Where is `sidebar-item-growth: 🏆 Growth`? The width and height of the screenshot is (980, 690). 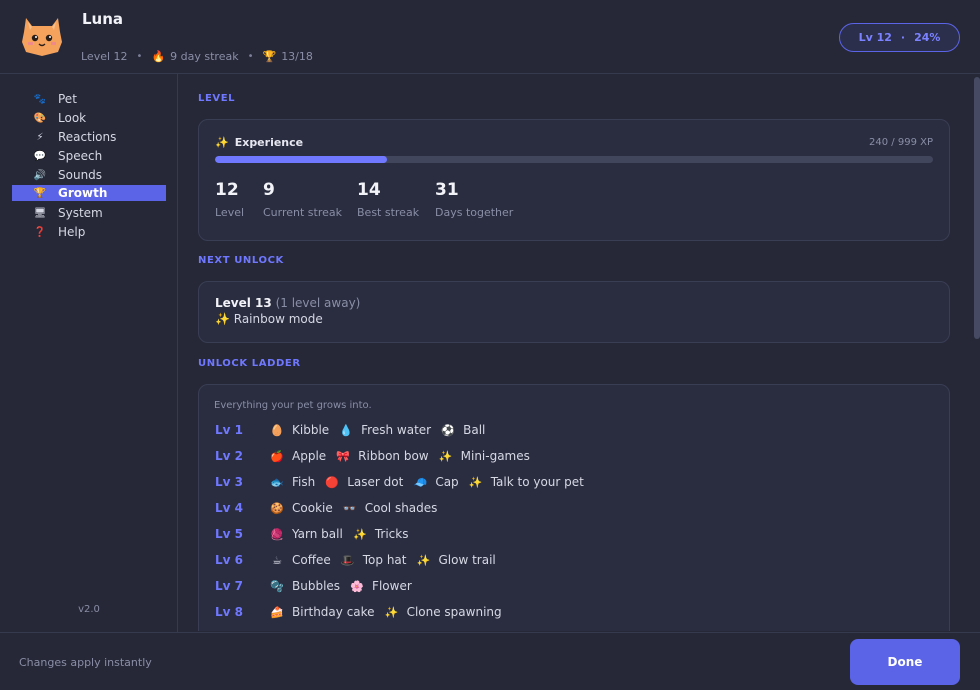 sidebar-item-growth: 🏆 Growth is located at coordinates (89, 193).